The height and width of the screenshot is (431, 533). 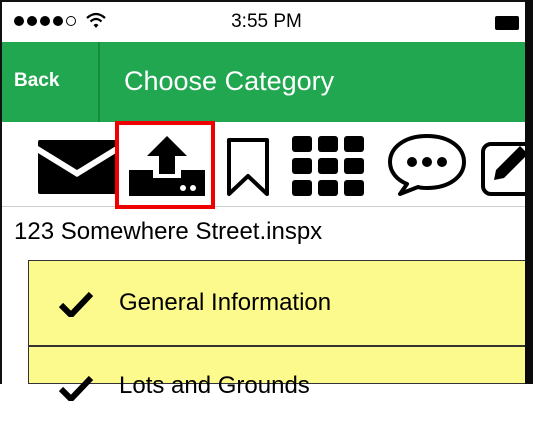 What do you see at coordinates (328, 166) in the screenshot?
I see `grid-icon` at bounding box center [328, 166].